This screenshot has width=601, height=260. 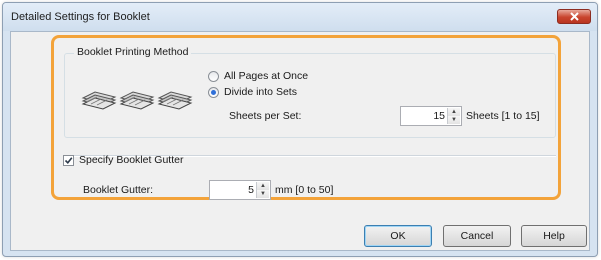 What do you see at coordinates (240, 190) in the screenshot?
I see `booklet-gutter-stepper: 5 ▲ ▼` at bounding box center [240, 190].